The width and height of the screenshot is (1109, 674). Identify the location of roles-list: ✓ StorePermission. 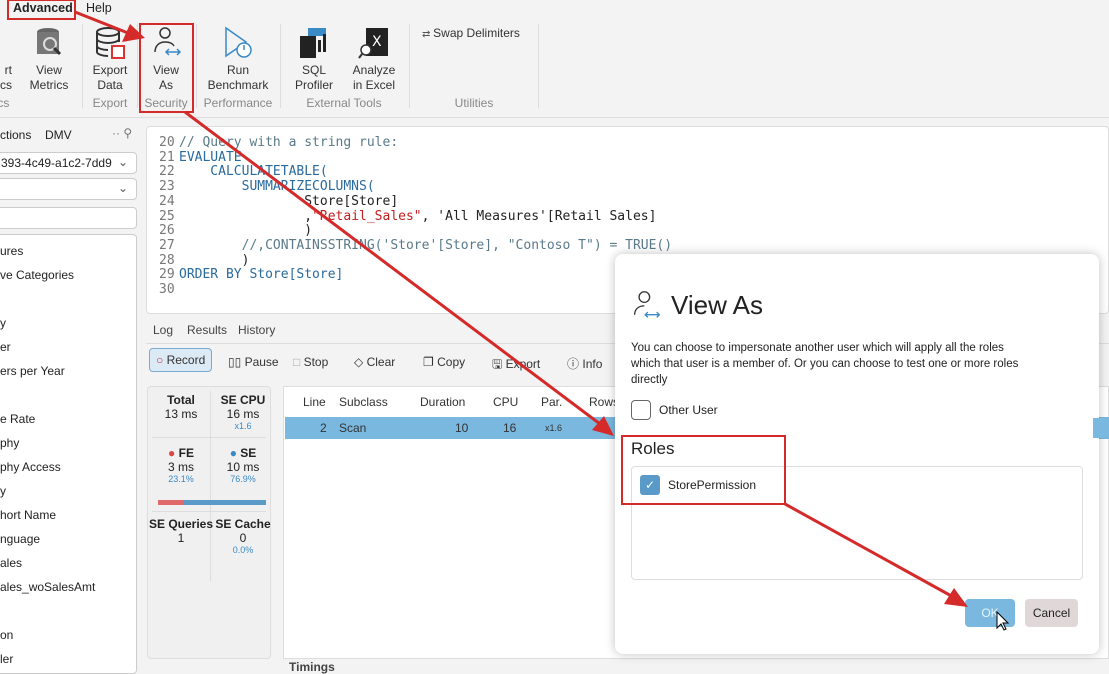
(857, 523).